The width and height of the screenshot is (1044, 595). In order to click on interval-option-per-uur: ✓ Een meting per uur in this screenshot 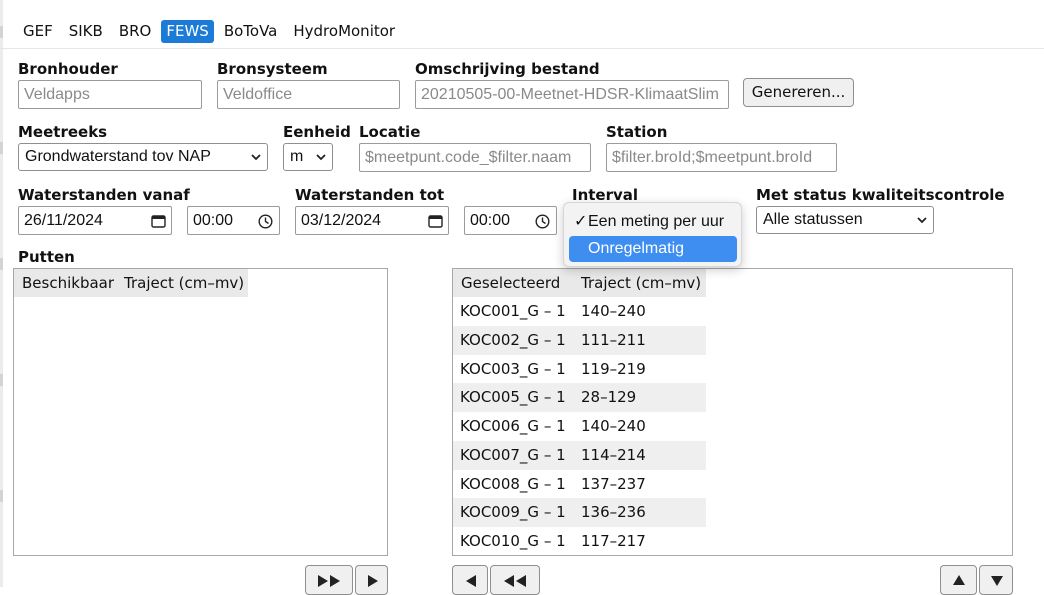, I will do `click(653, 222)`.